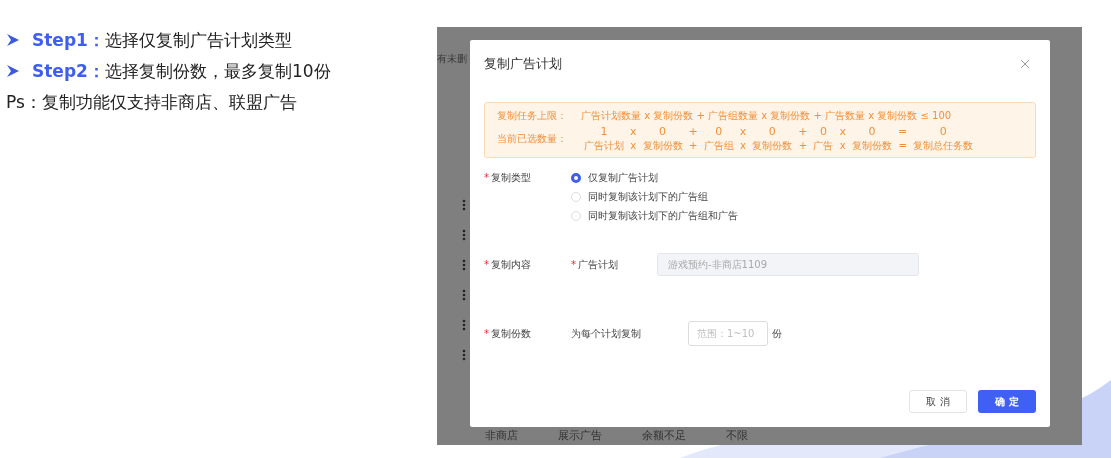 The height and width of the screenshot is (458, 1111). I want to click on confirm-button: 确 定, so click(1007, 401).